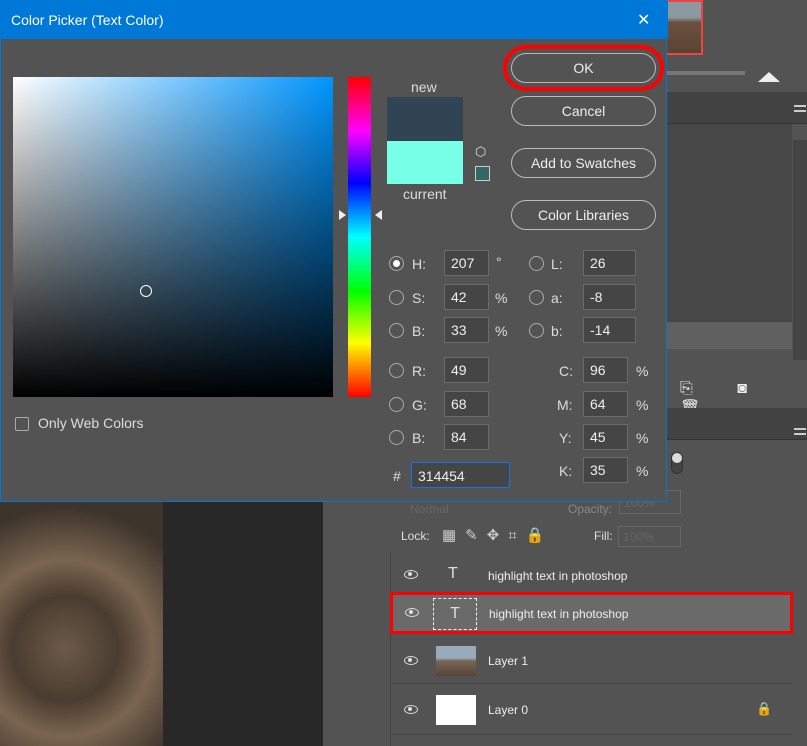 This screenshot has height=746, width=807. I want to click on canvas-image, so click(81, 624).